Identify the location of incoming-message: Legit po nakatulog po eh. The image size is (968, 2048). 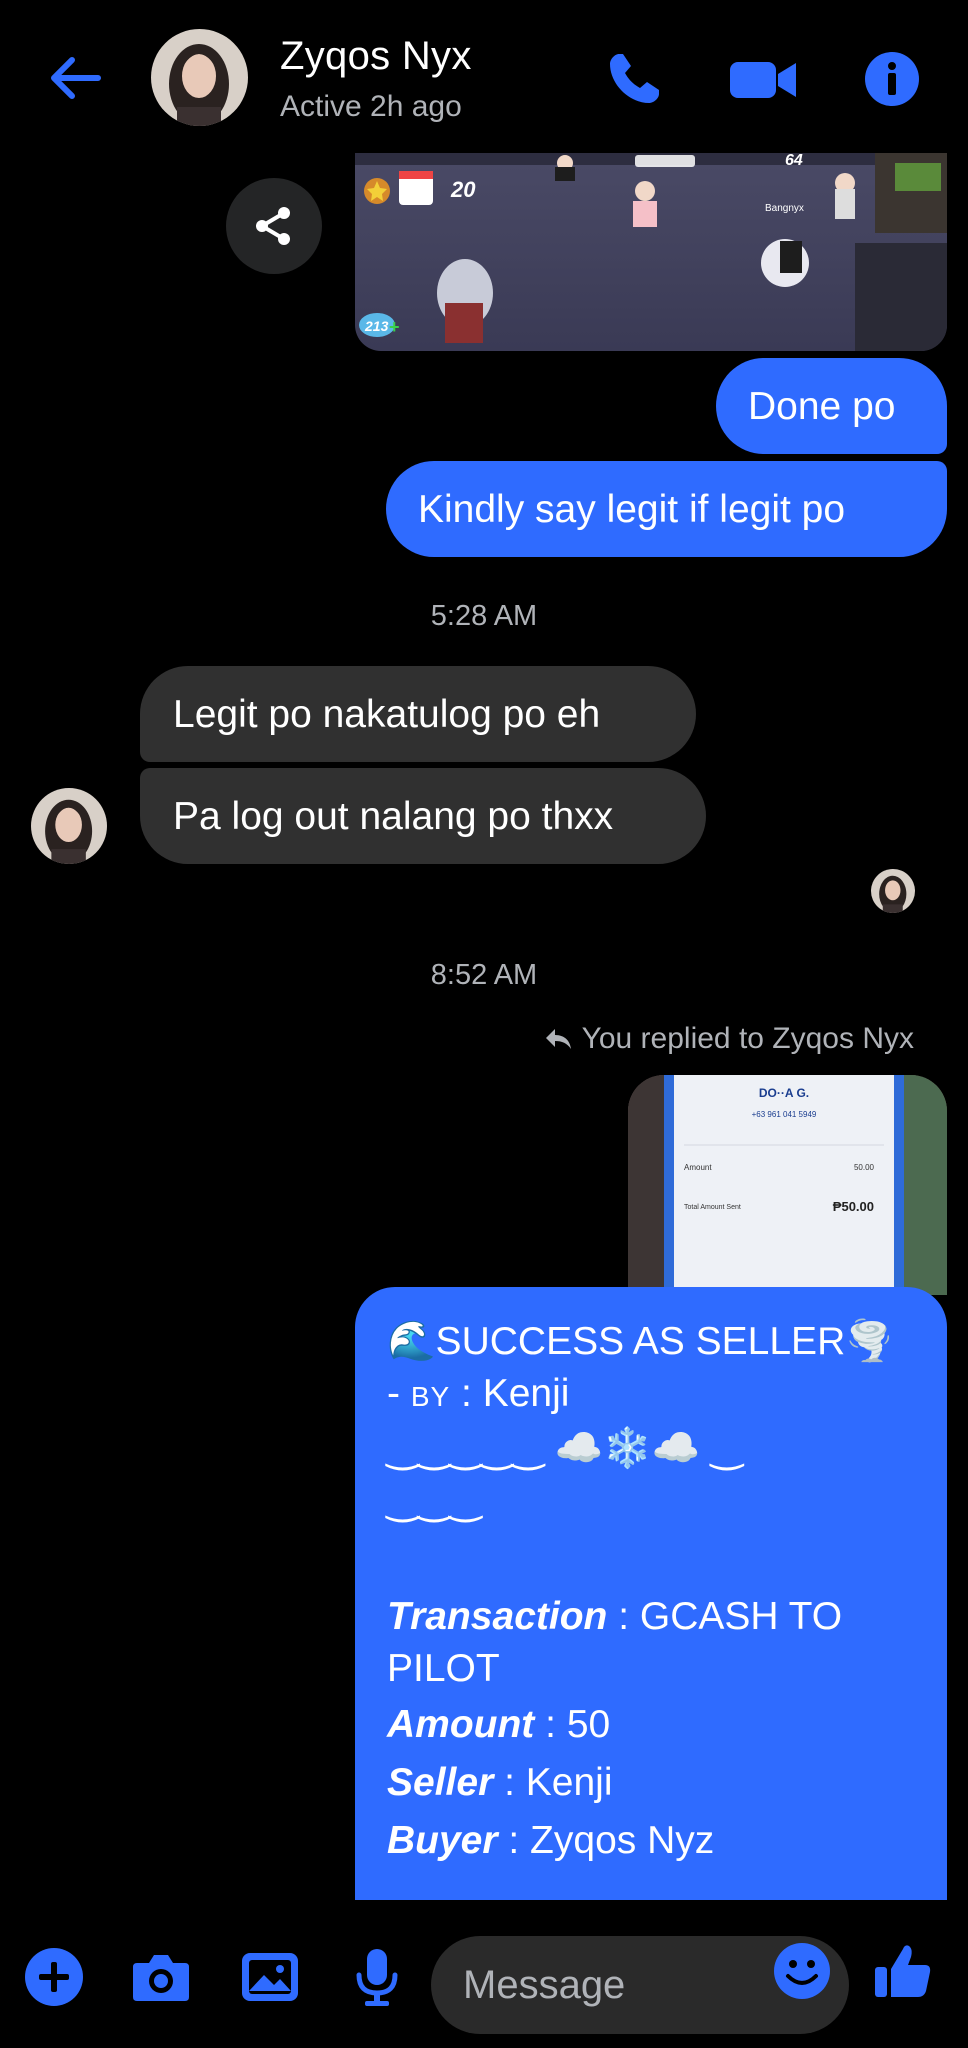
(418, 714).